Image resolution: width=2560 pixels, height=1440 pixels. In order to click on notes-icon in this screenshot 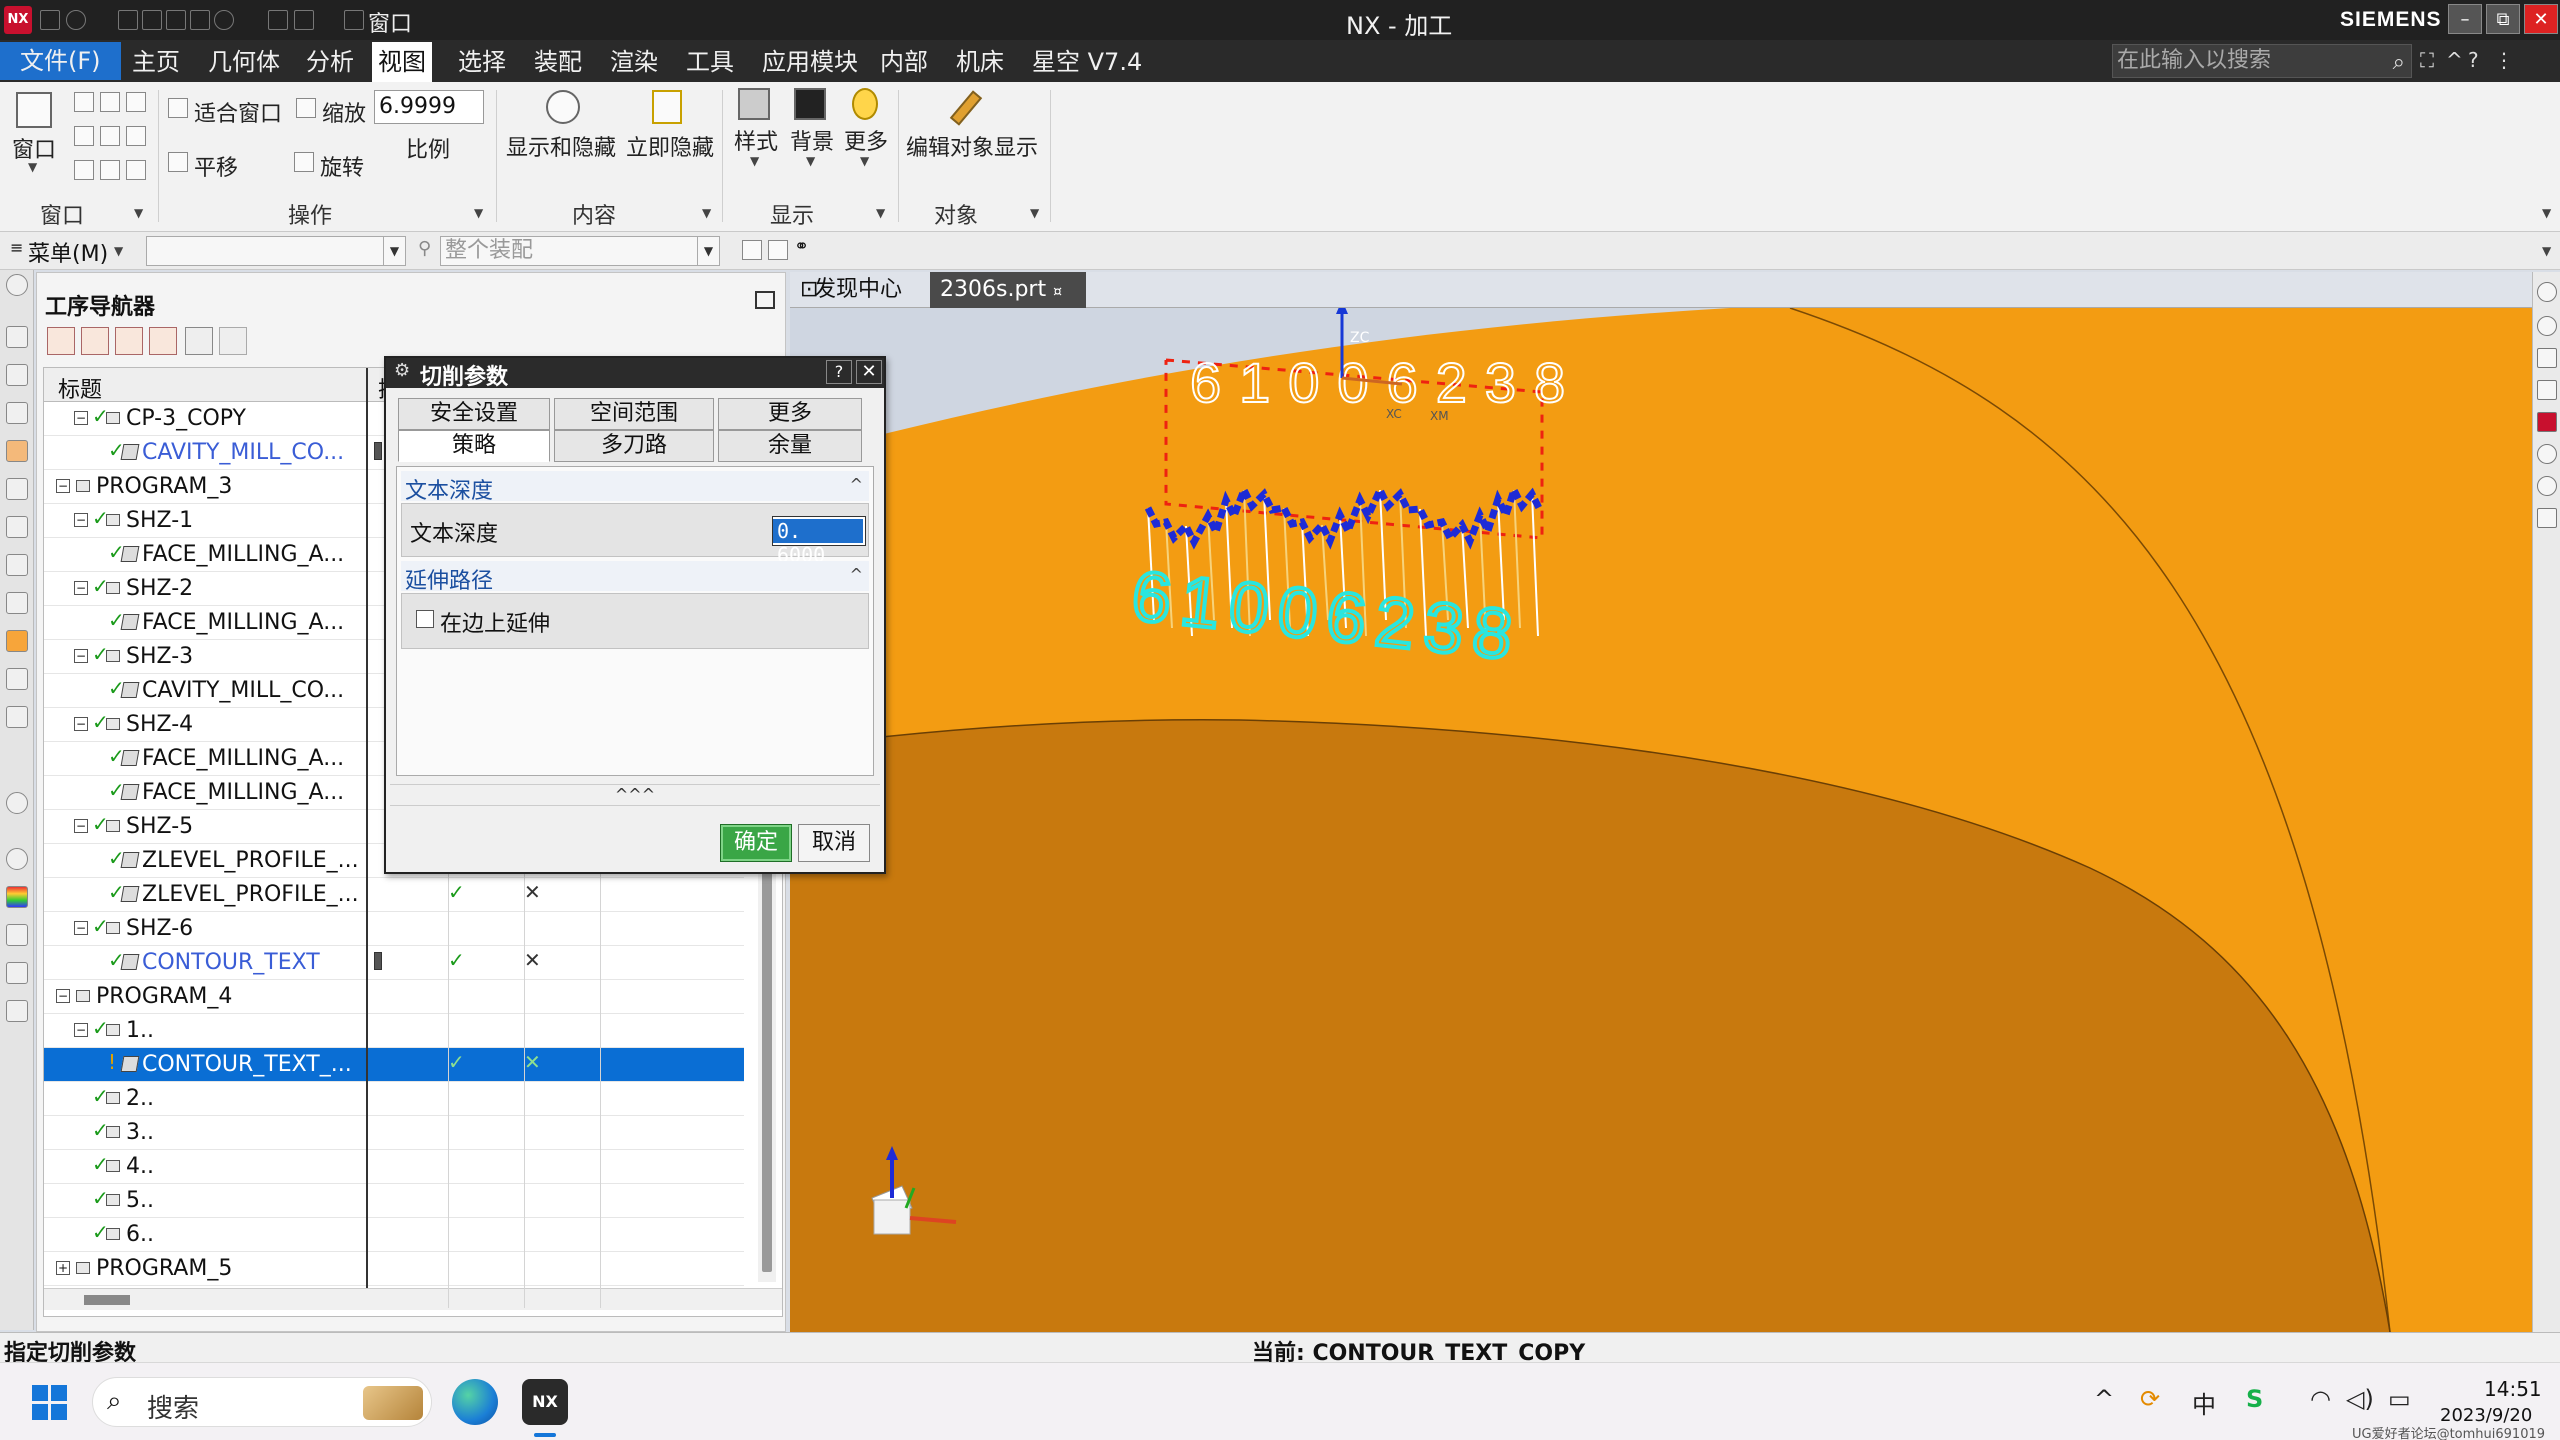, I will do `click(2547, 390)`.